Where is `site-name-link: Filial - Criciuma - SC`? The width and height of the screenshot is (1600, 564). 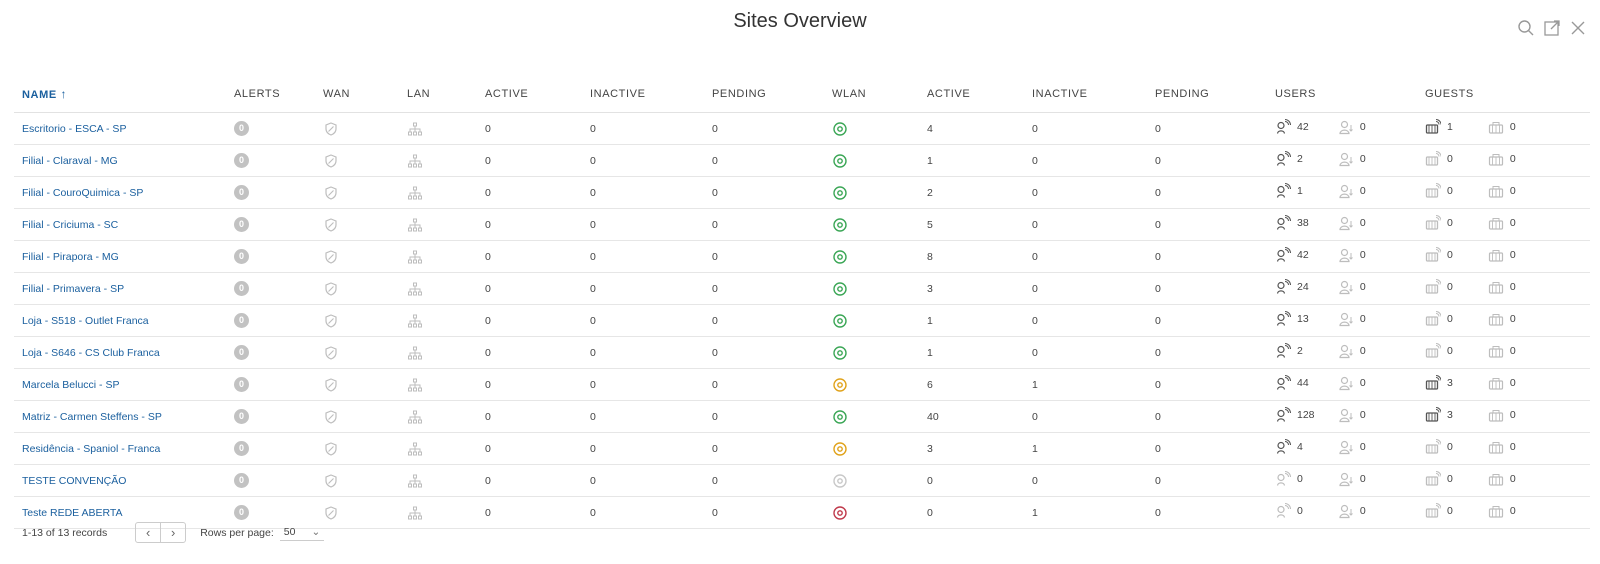 site-name-link: Filial - Criciuma - SC is located at coordinates (70, 225).